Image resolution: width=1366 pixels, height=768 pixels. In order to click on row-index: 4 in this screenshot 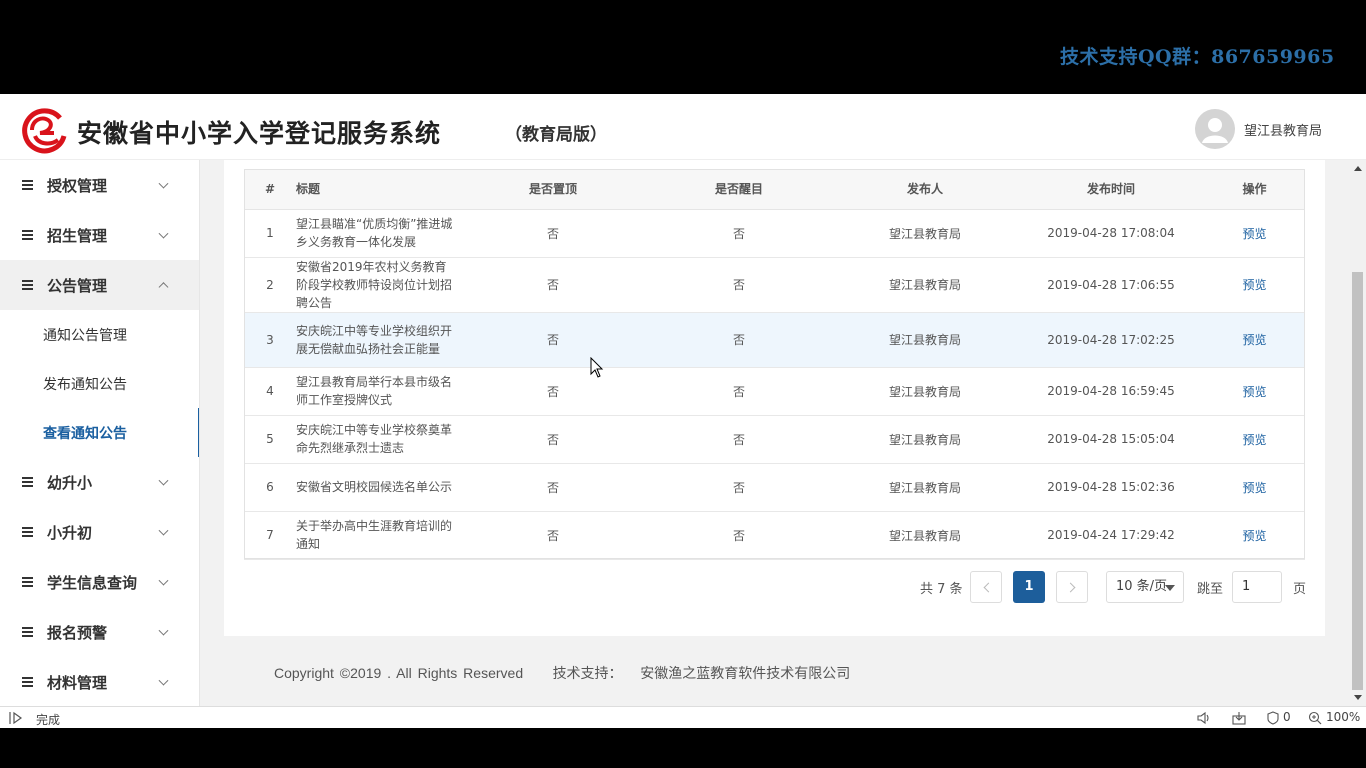, I will do `click(270, 391)`.